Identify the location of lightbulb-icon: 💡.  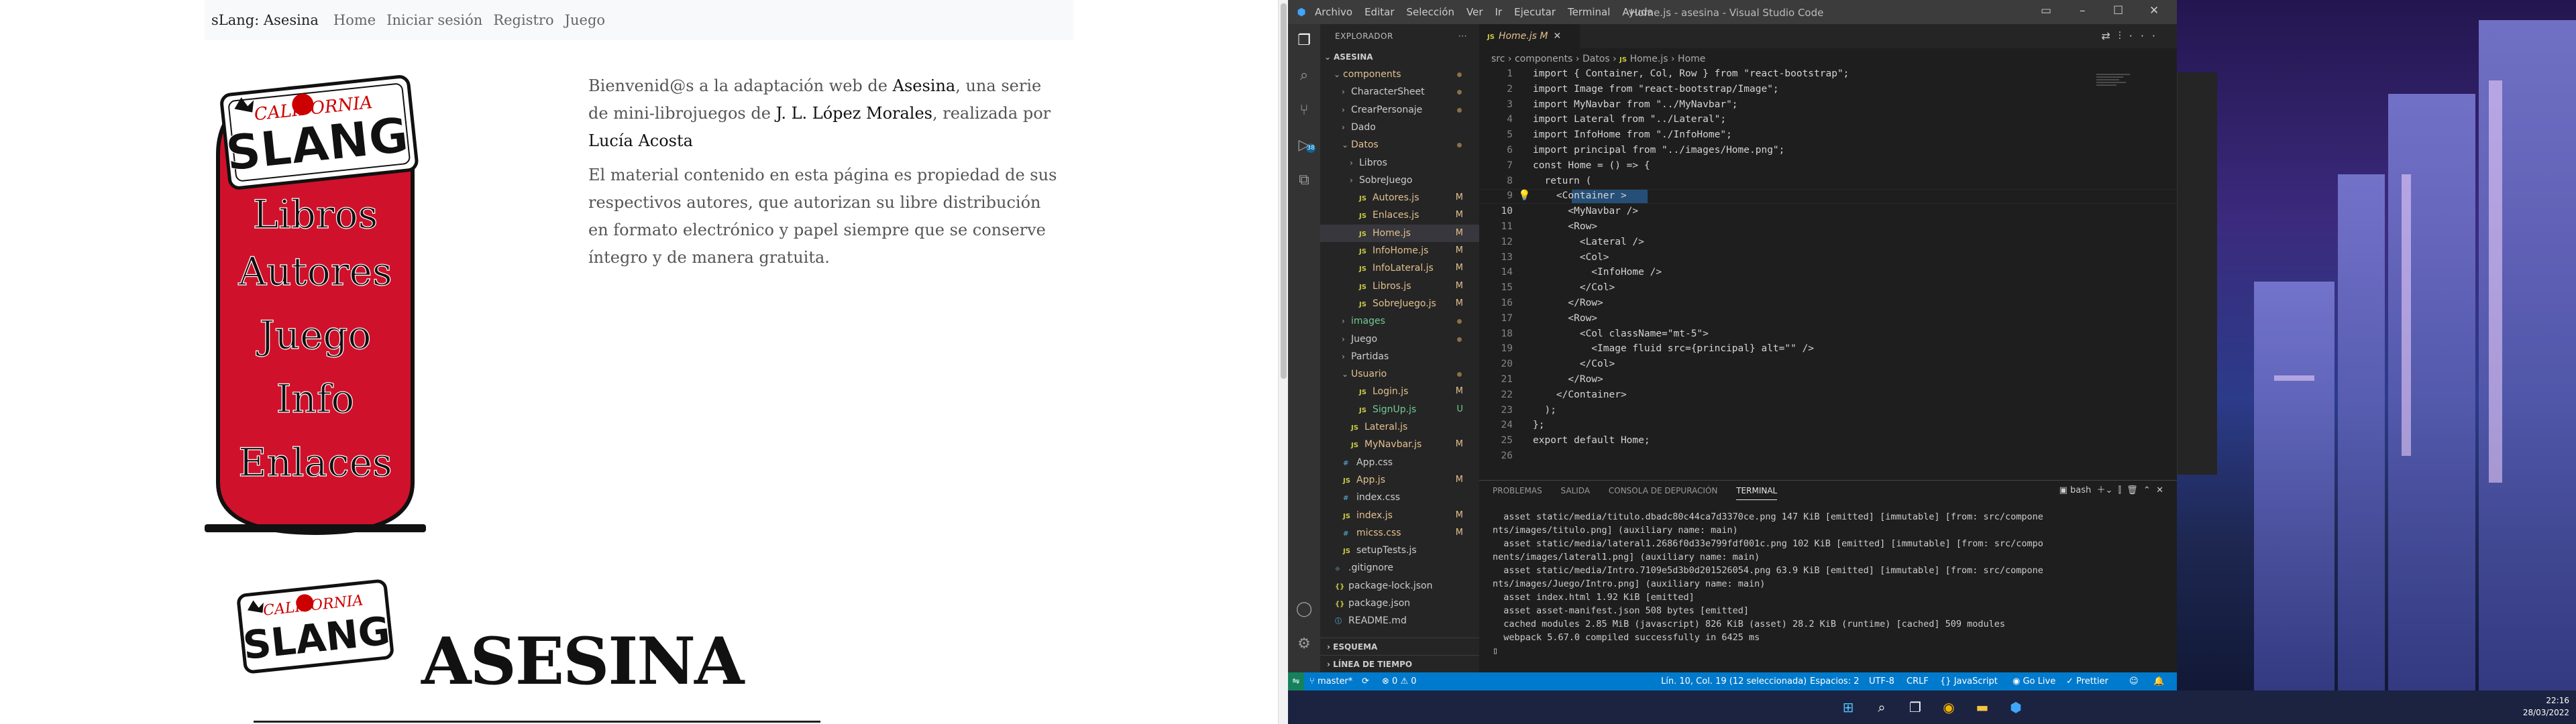
(1524, 195).